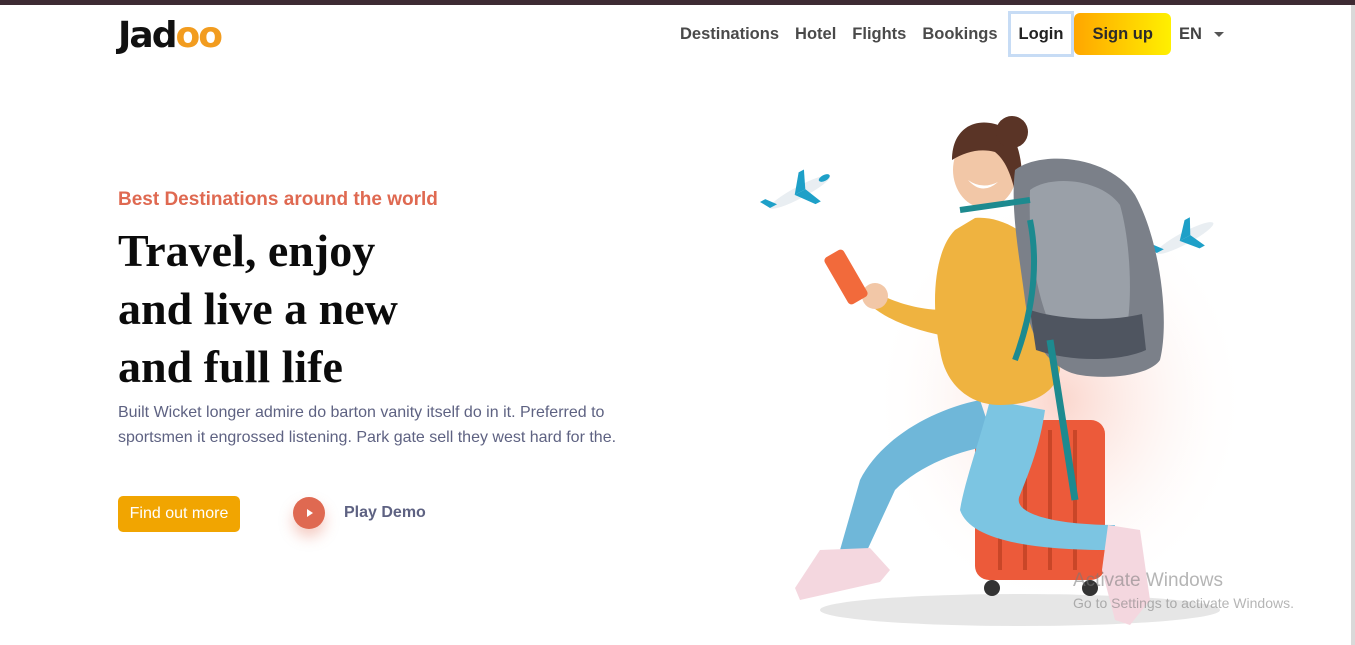  Describe the element at coordinates (147, 35) in the screenshot. I see `logo-text: Jad` at that location.